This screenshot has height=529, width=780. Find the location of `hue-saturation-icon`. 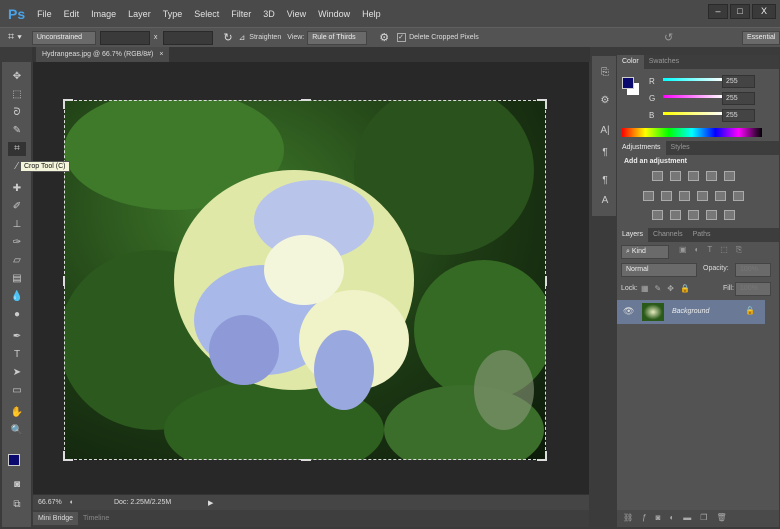

hue-saturation-icon is located at coordinates (648, 196).